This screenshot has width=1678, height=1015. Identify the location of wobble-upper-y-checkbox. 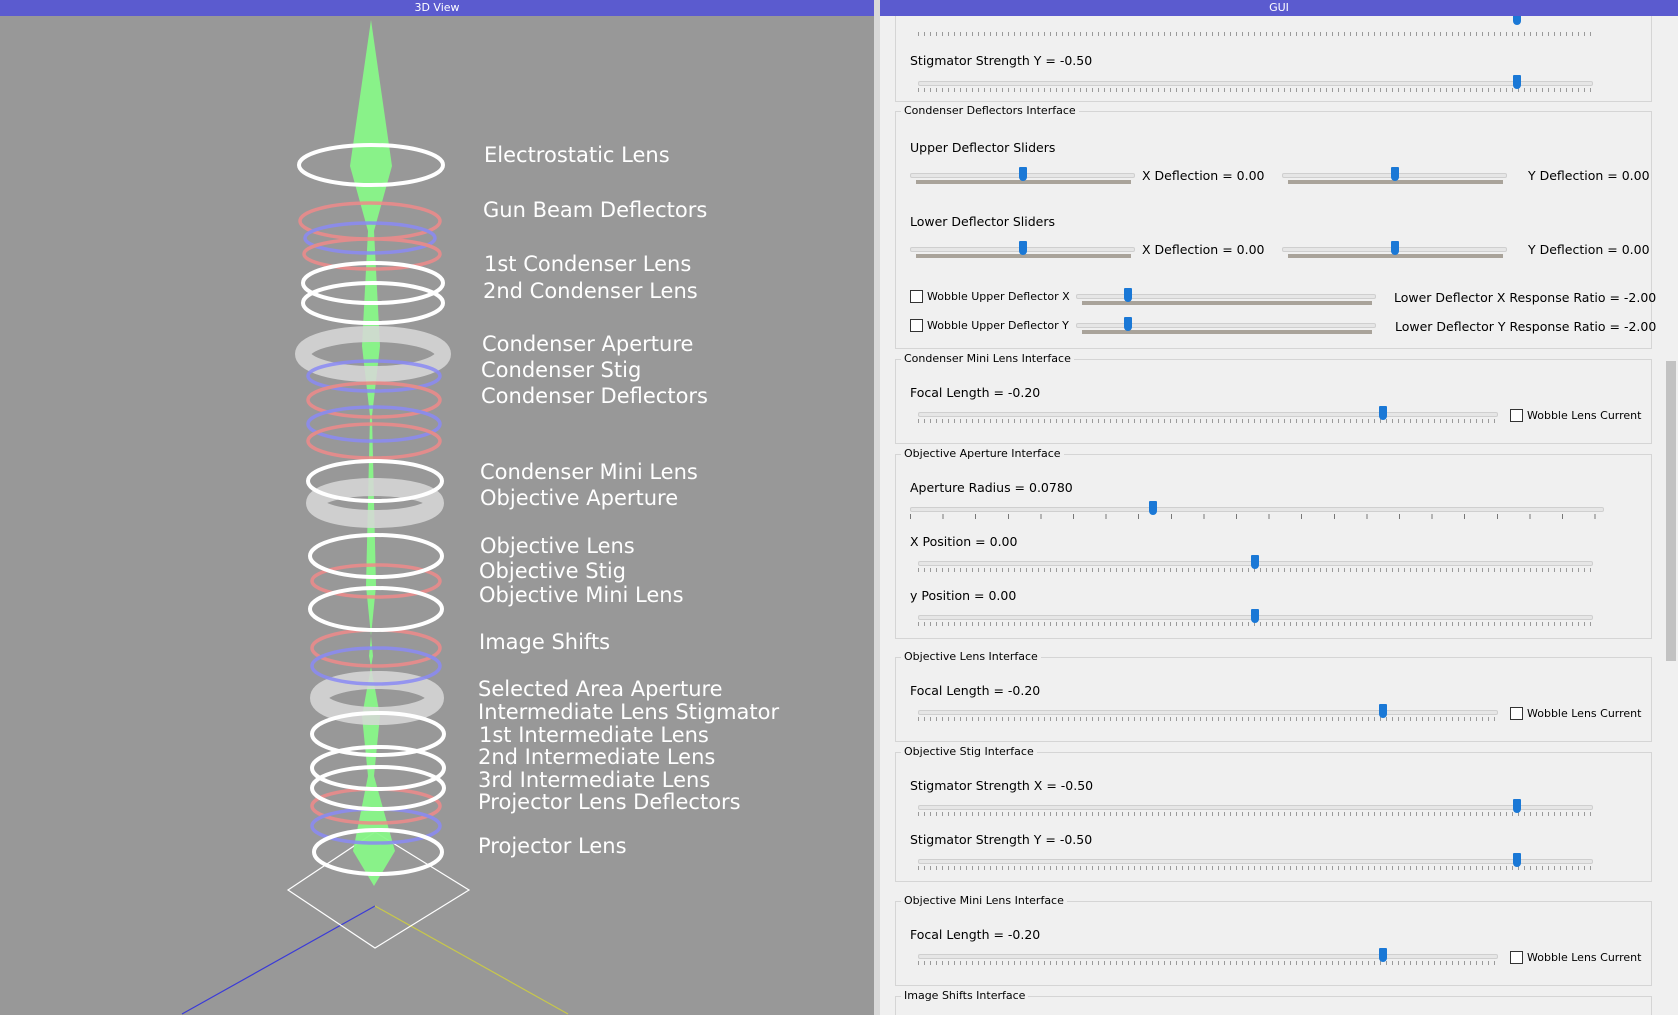
(916, 325).